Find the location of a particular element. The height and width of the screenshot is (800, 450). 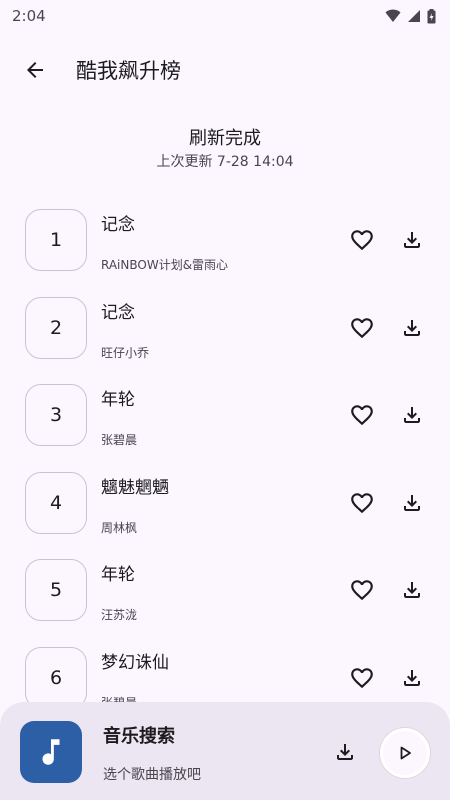

page-title: 酷我飙升榜 is located at coordinates (128, 71).